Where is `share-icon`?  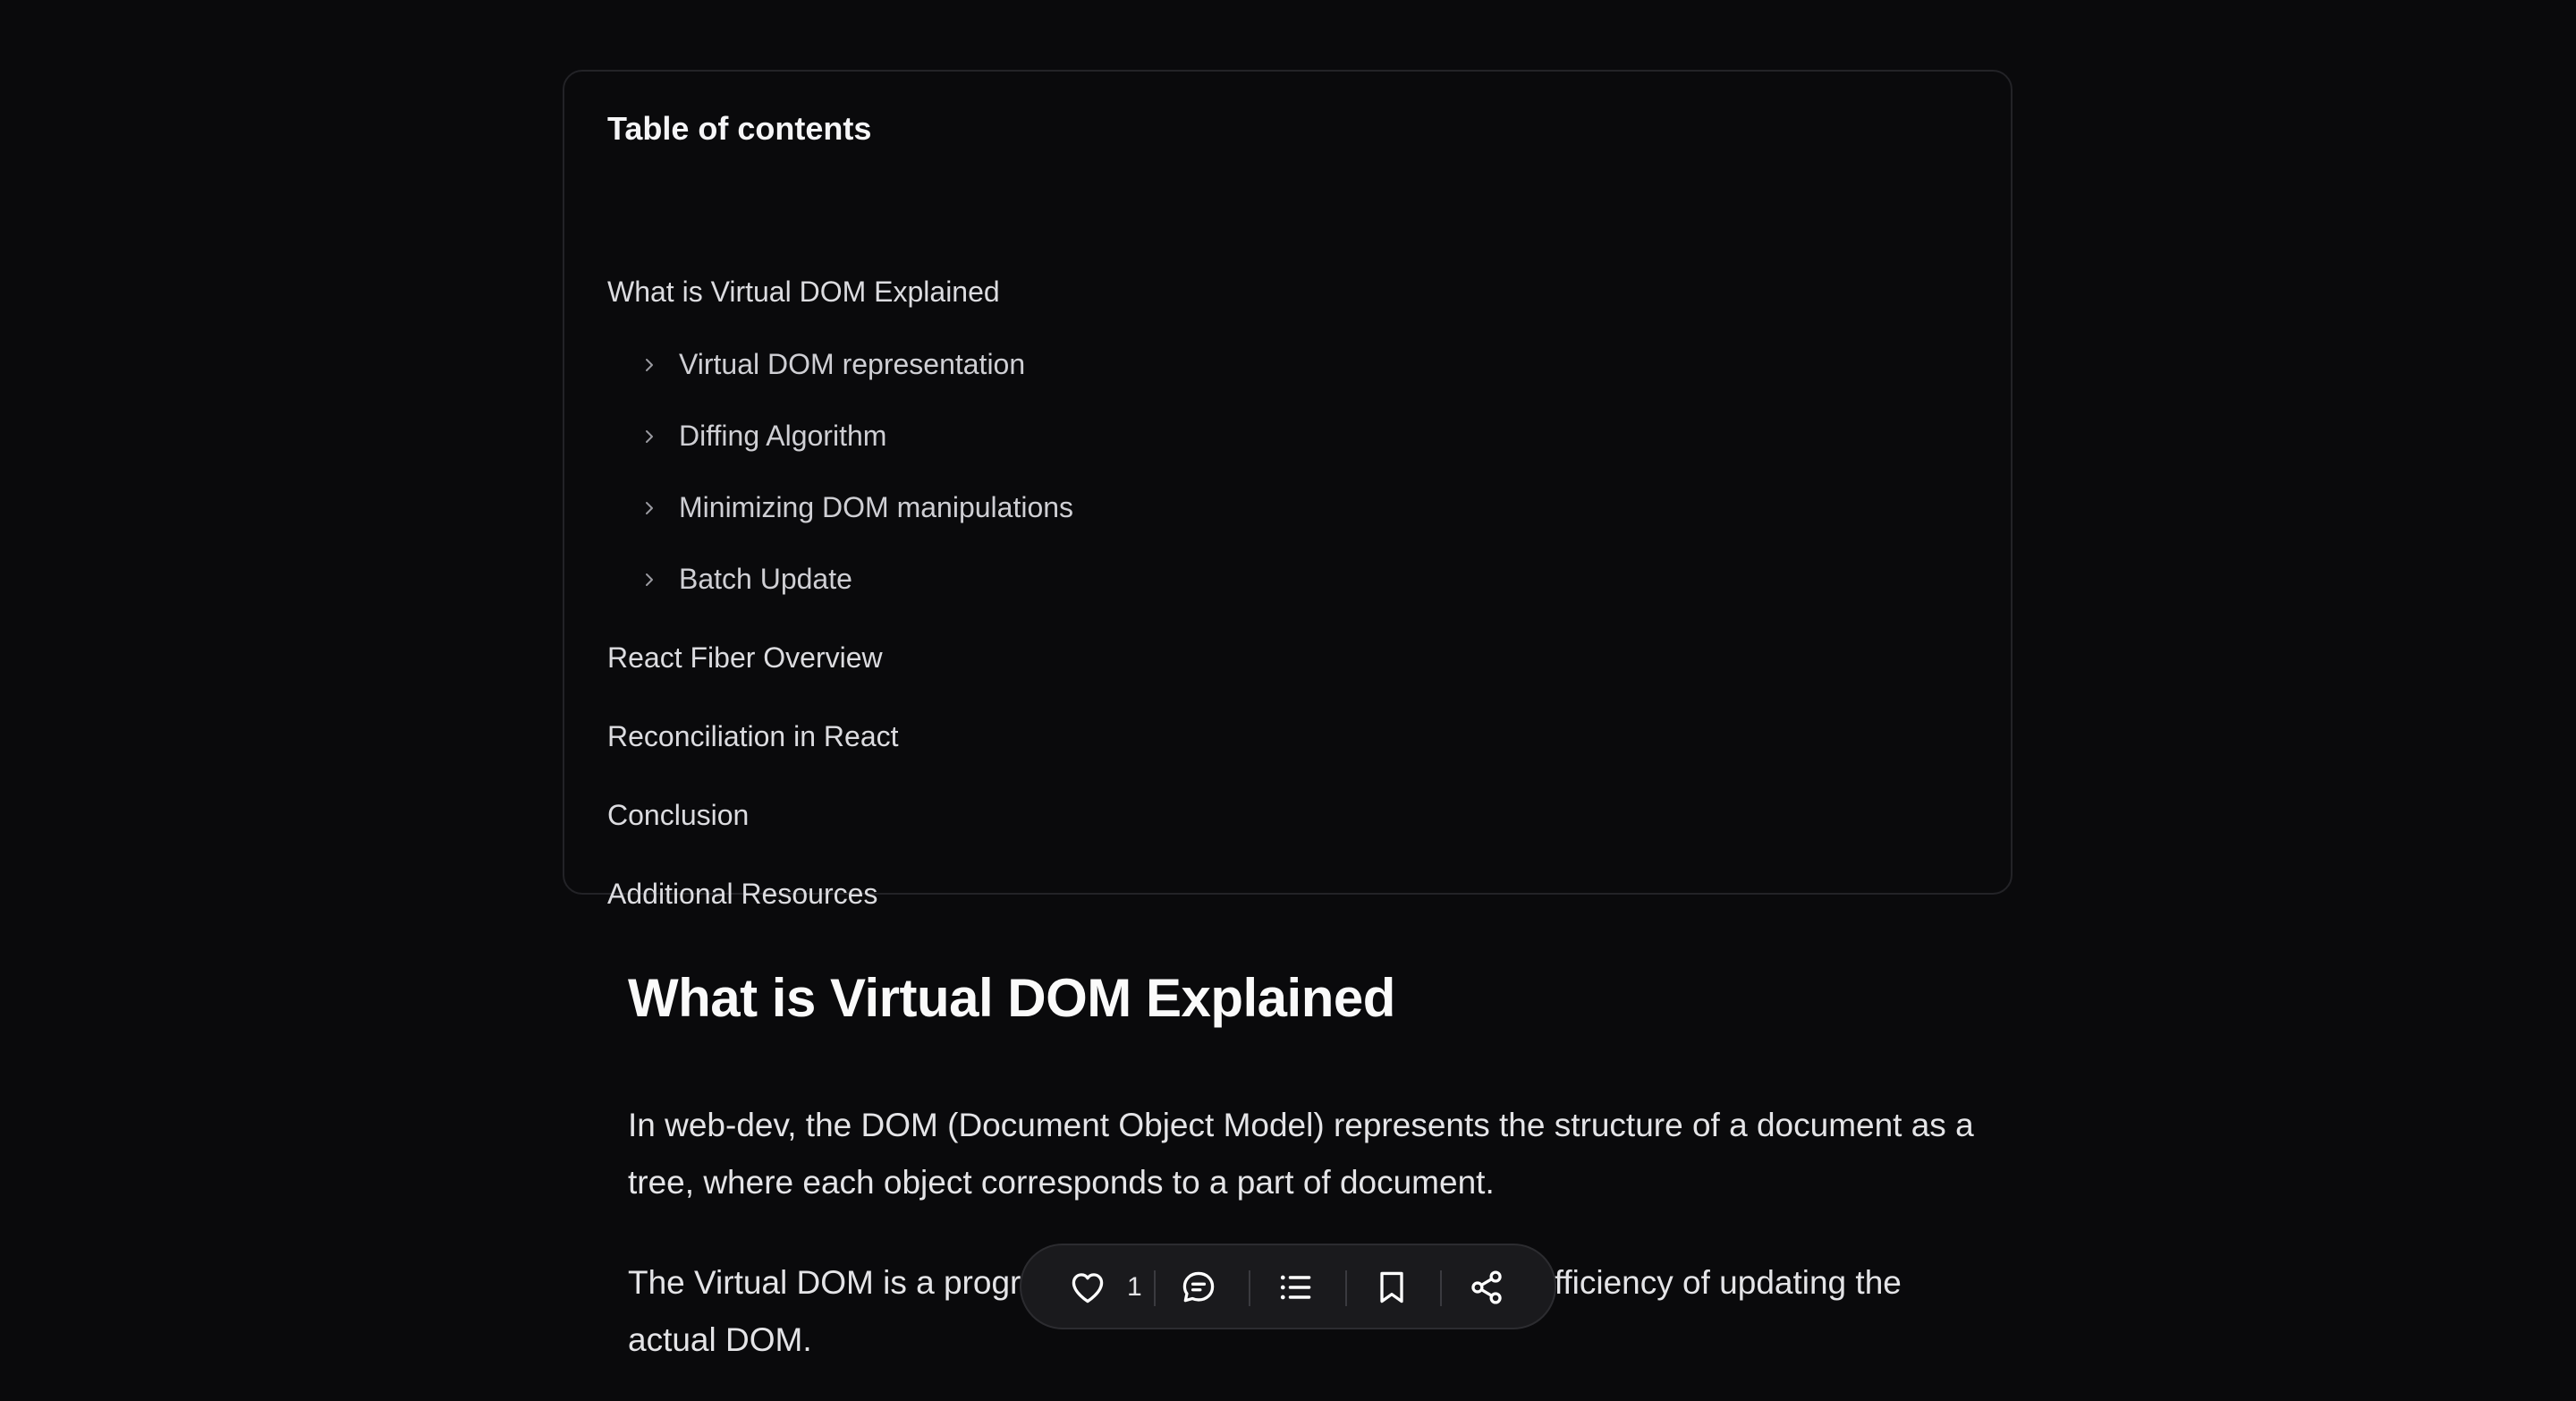
share-icon is located at coordinates (1486, 1287).